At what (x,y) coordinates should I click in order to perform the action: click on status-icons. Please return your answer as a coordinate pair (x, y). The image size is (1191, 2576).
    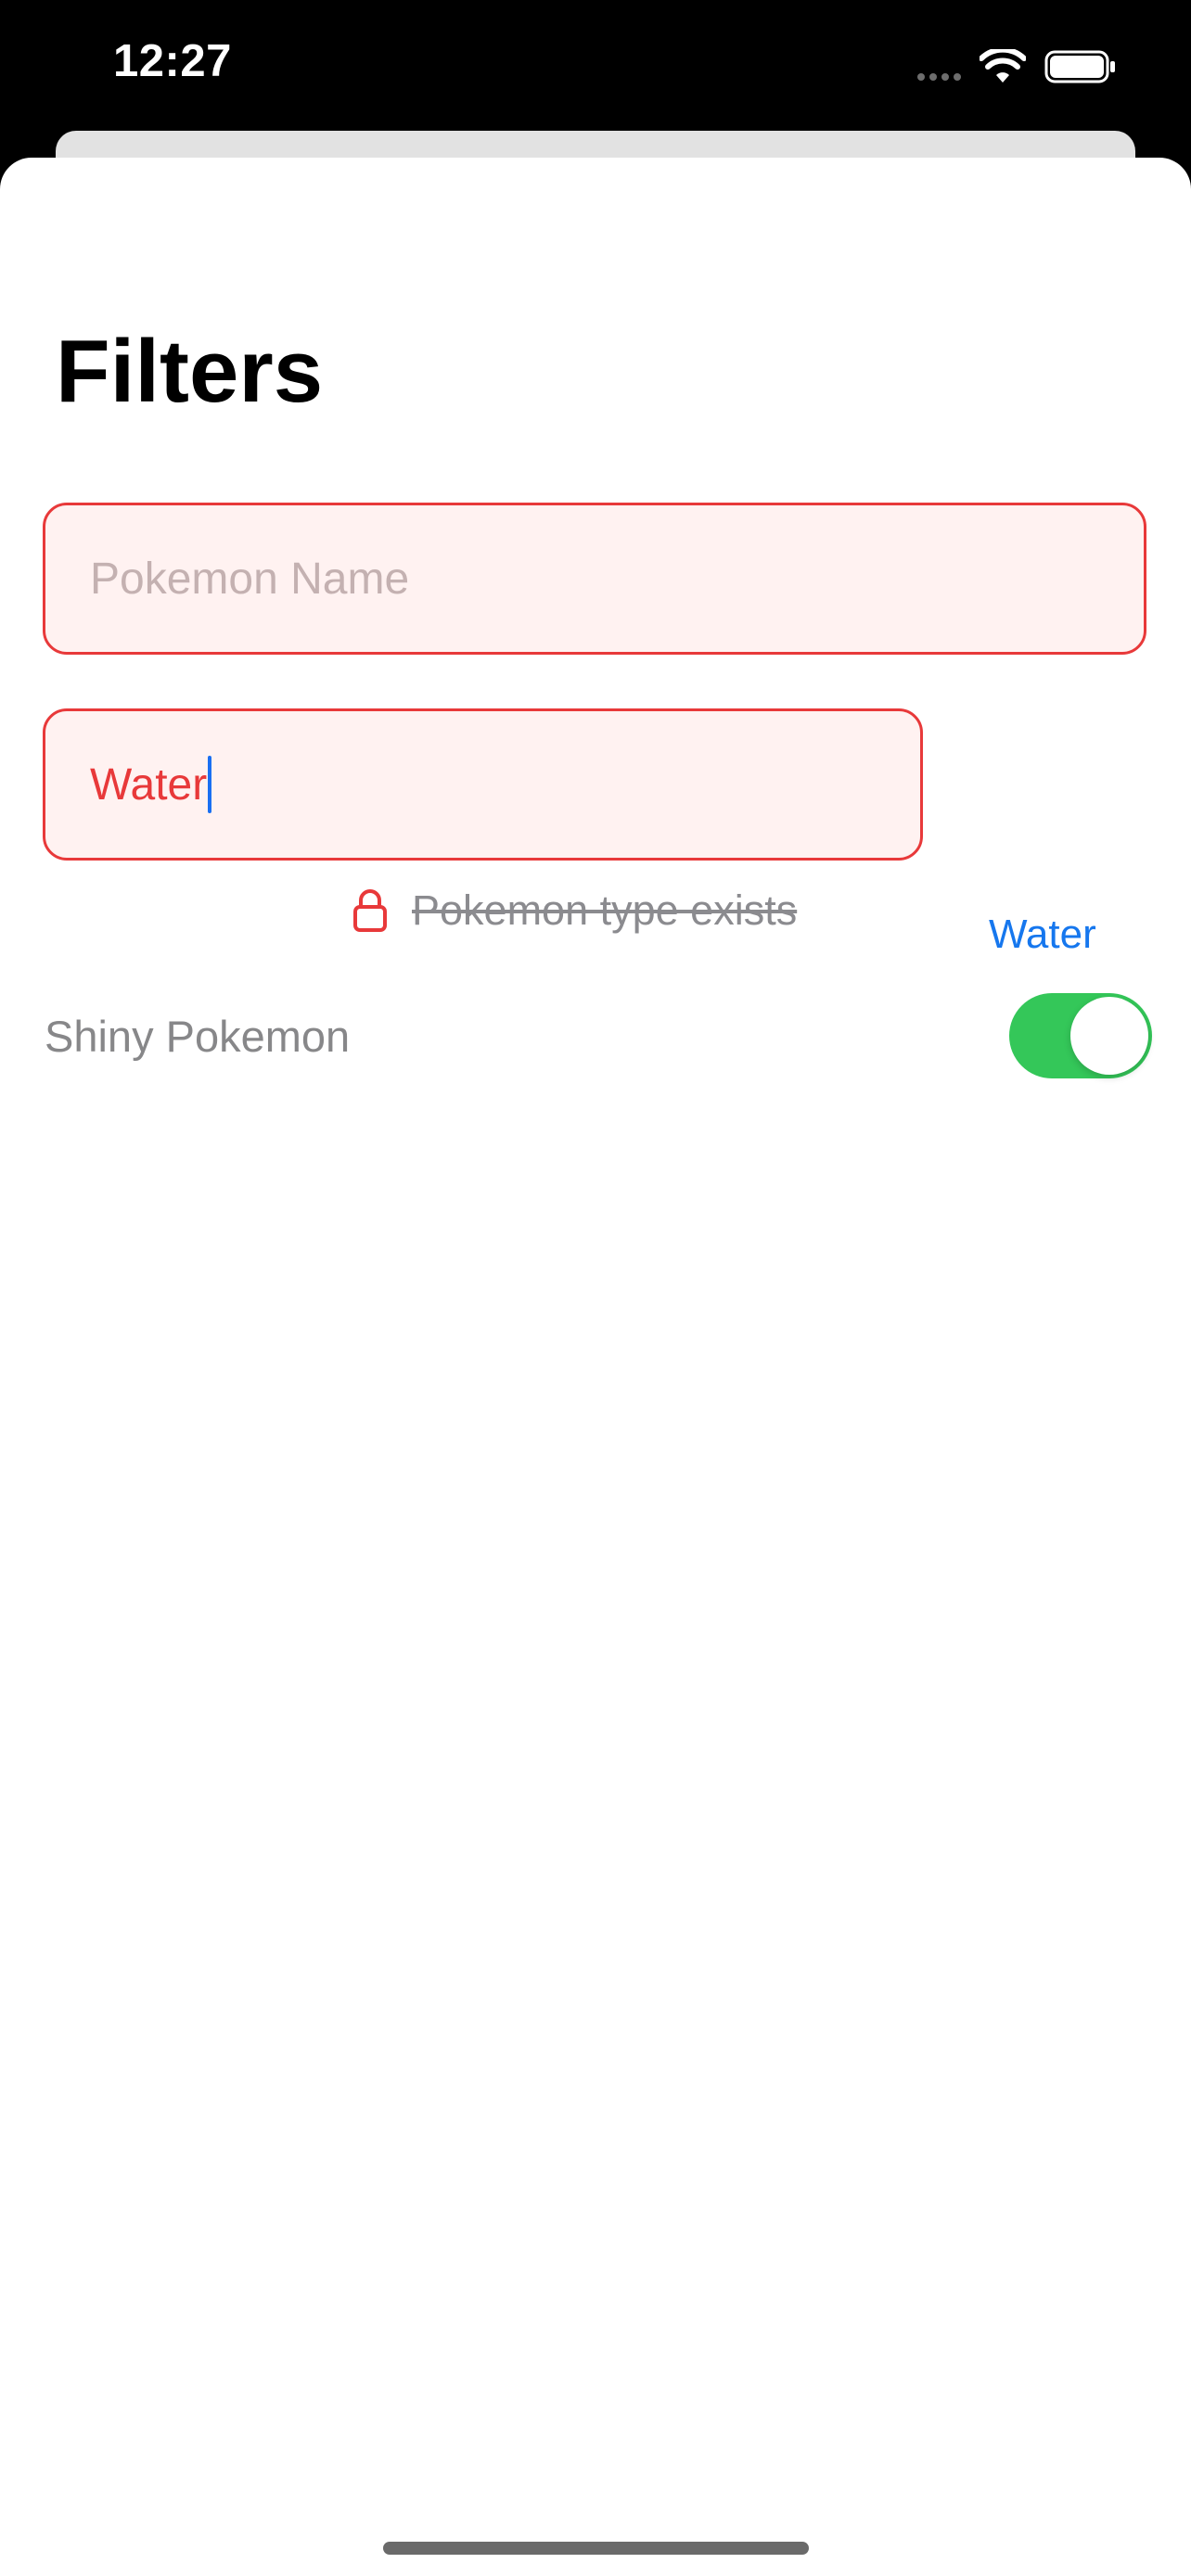
    Looking at the image, I should click on (1017, 66).